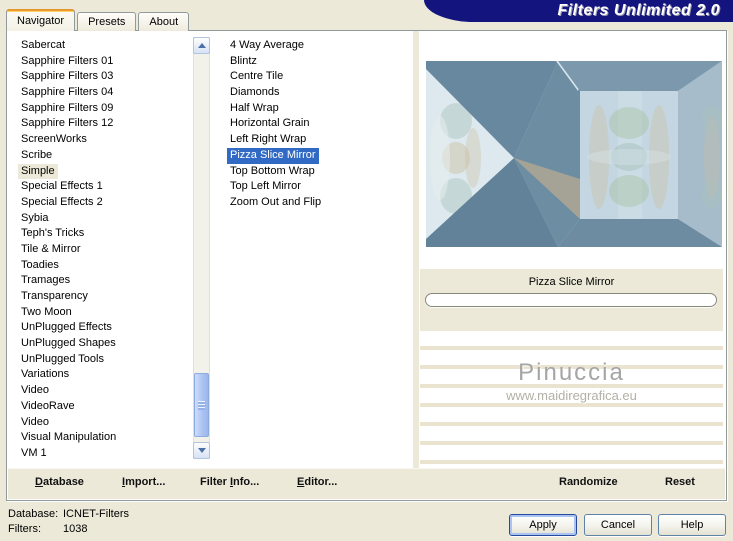  I want to click on tab-about: About, so click(164, 21).